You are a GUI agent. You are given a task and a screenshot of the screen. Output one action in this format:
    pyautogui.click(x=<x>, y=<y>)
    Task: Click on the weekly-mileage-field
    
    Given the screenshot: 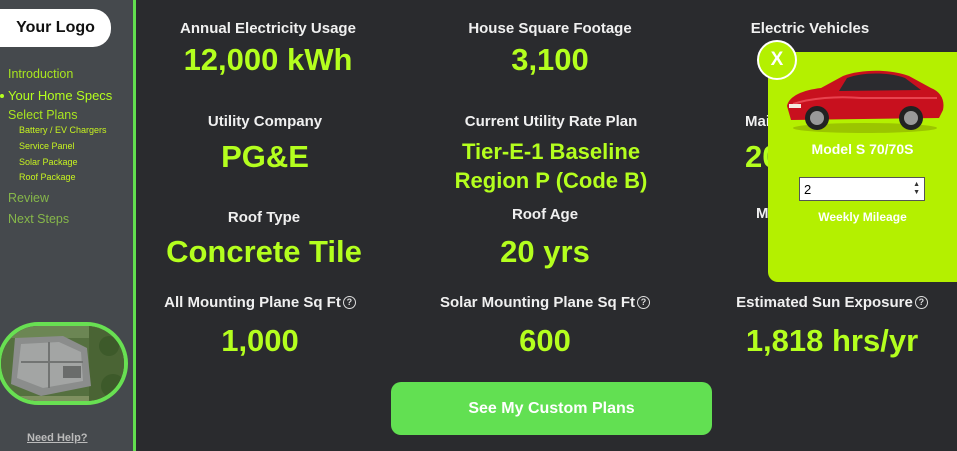 What is the action you would take?
    pyautogui.click(x=854, y=189)
    